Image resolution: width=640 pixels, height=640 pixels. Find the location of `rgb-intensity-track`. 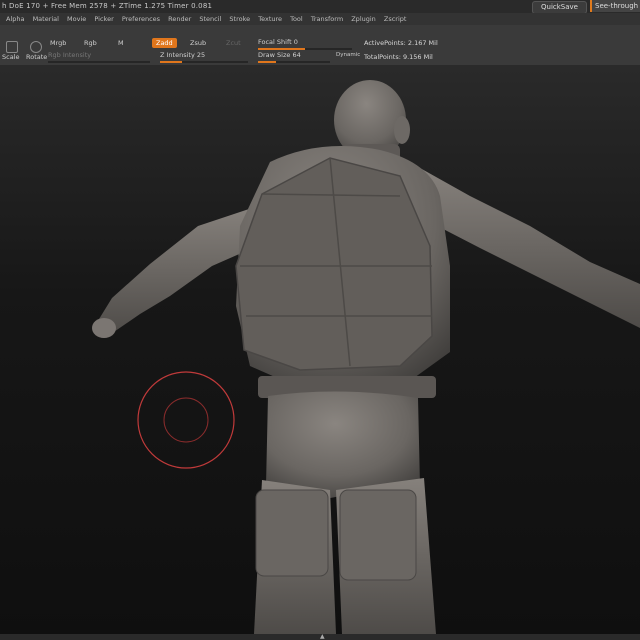

rgb-intensity-track is located at coordinates (99, 62).